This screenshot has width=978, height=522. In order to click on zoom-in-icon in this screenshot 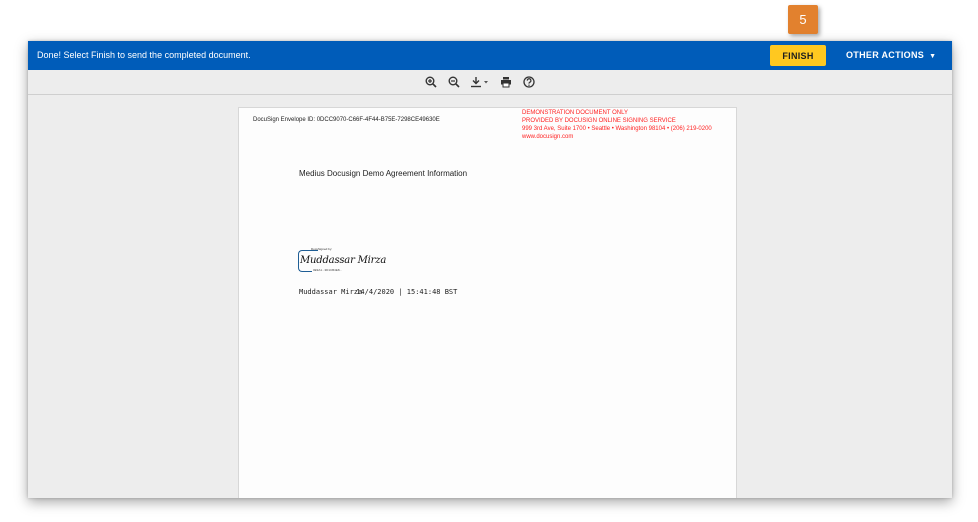, I will do `click(431, 82)`.